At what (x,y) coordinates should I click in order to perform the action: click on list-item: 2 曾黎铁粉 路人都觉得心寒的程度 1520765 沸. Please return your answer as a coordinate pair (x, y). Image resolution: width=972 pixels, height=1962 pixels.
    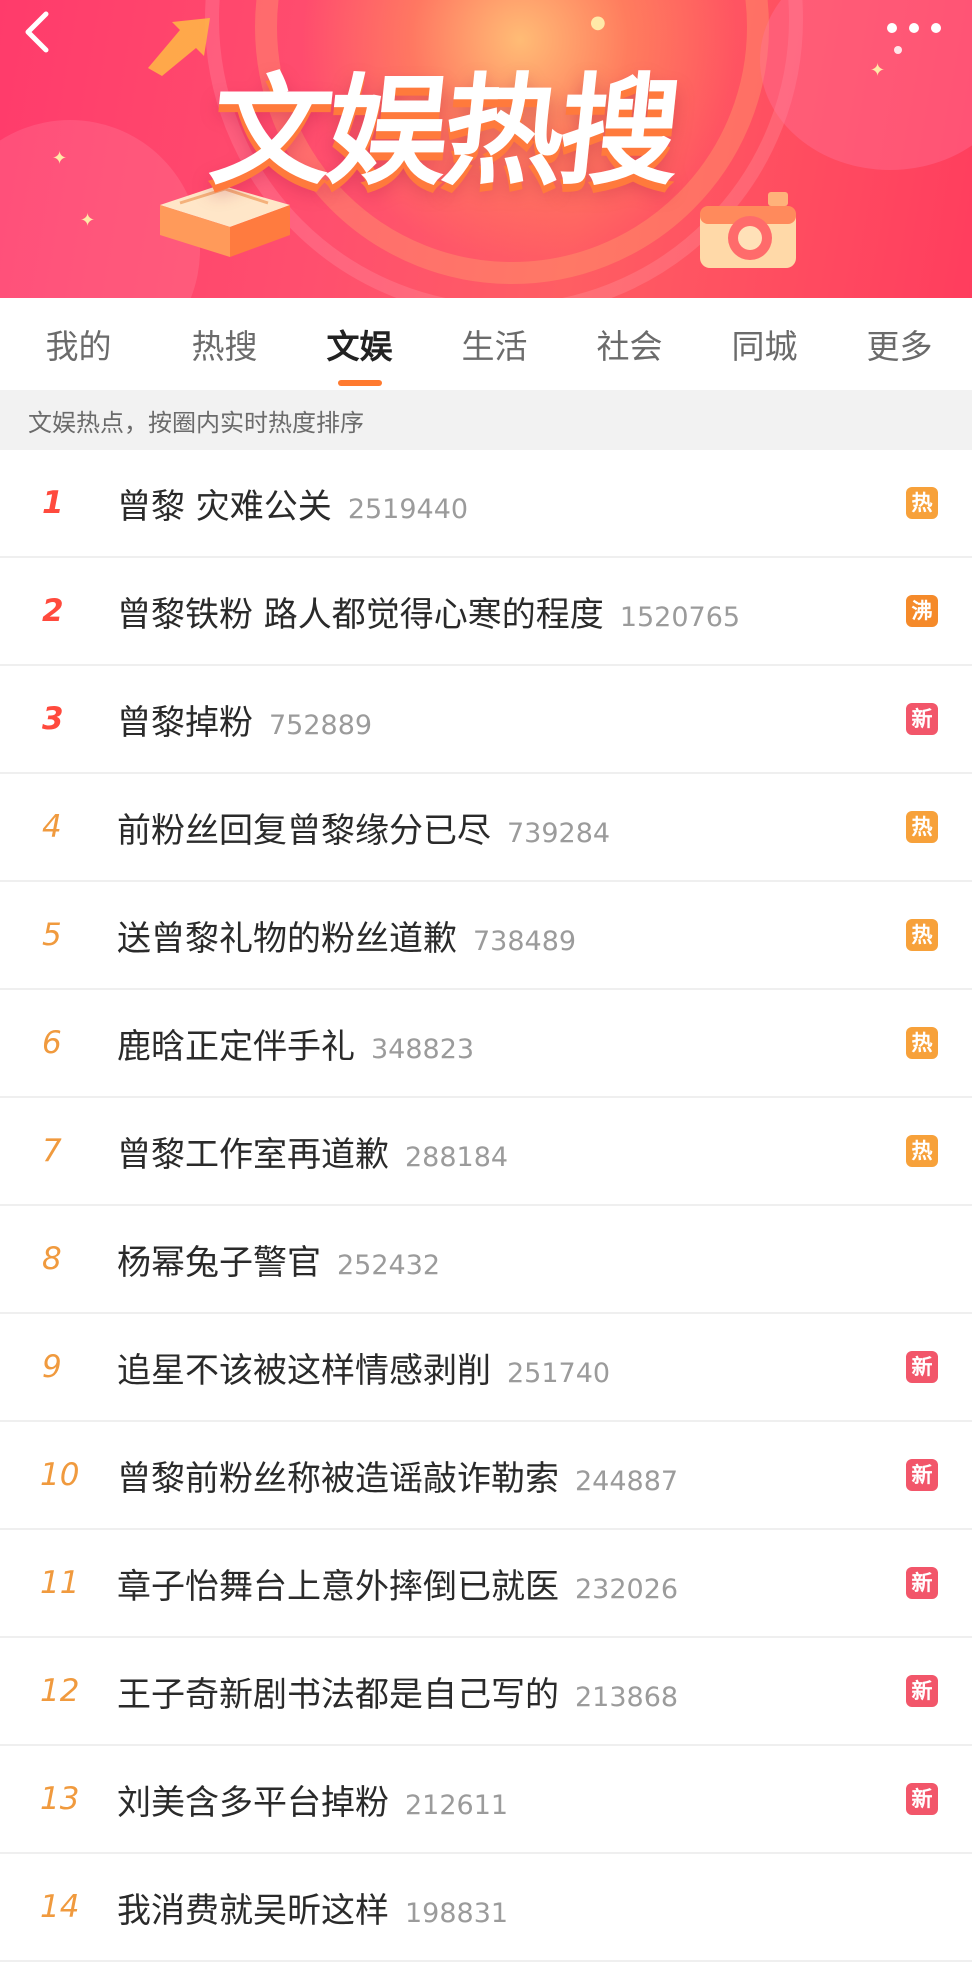
    Looking at the image, I should click on (486, 612).